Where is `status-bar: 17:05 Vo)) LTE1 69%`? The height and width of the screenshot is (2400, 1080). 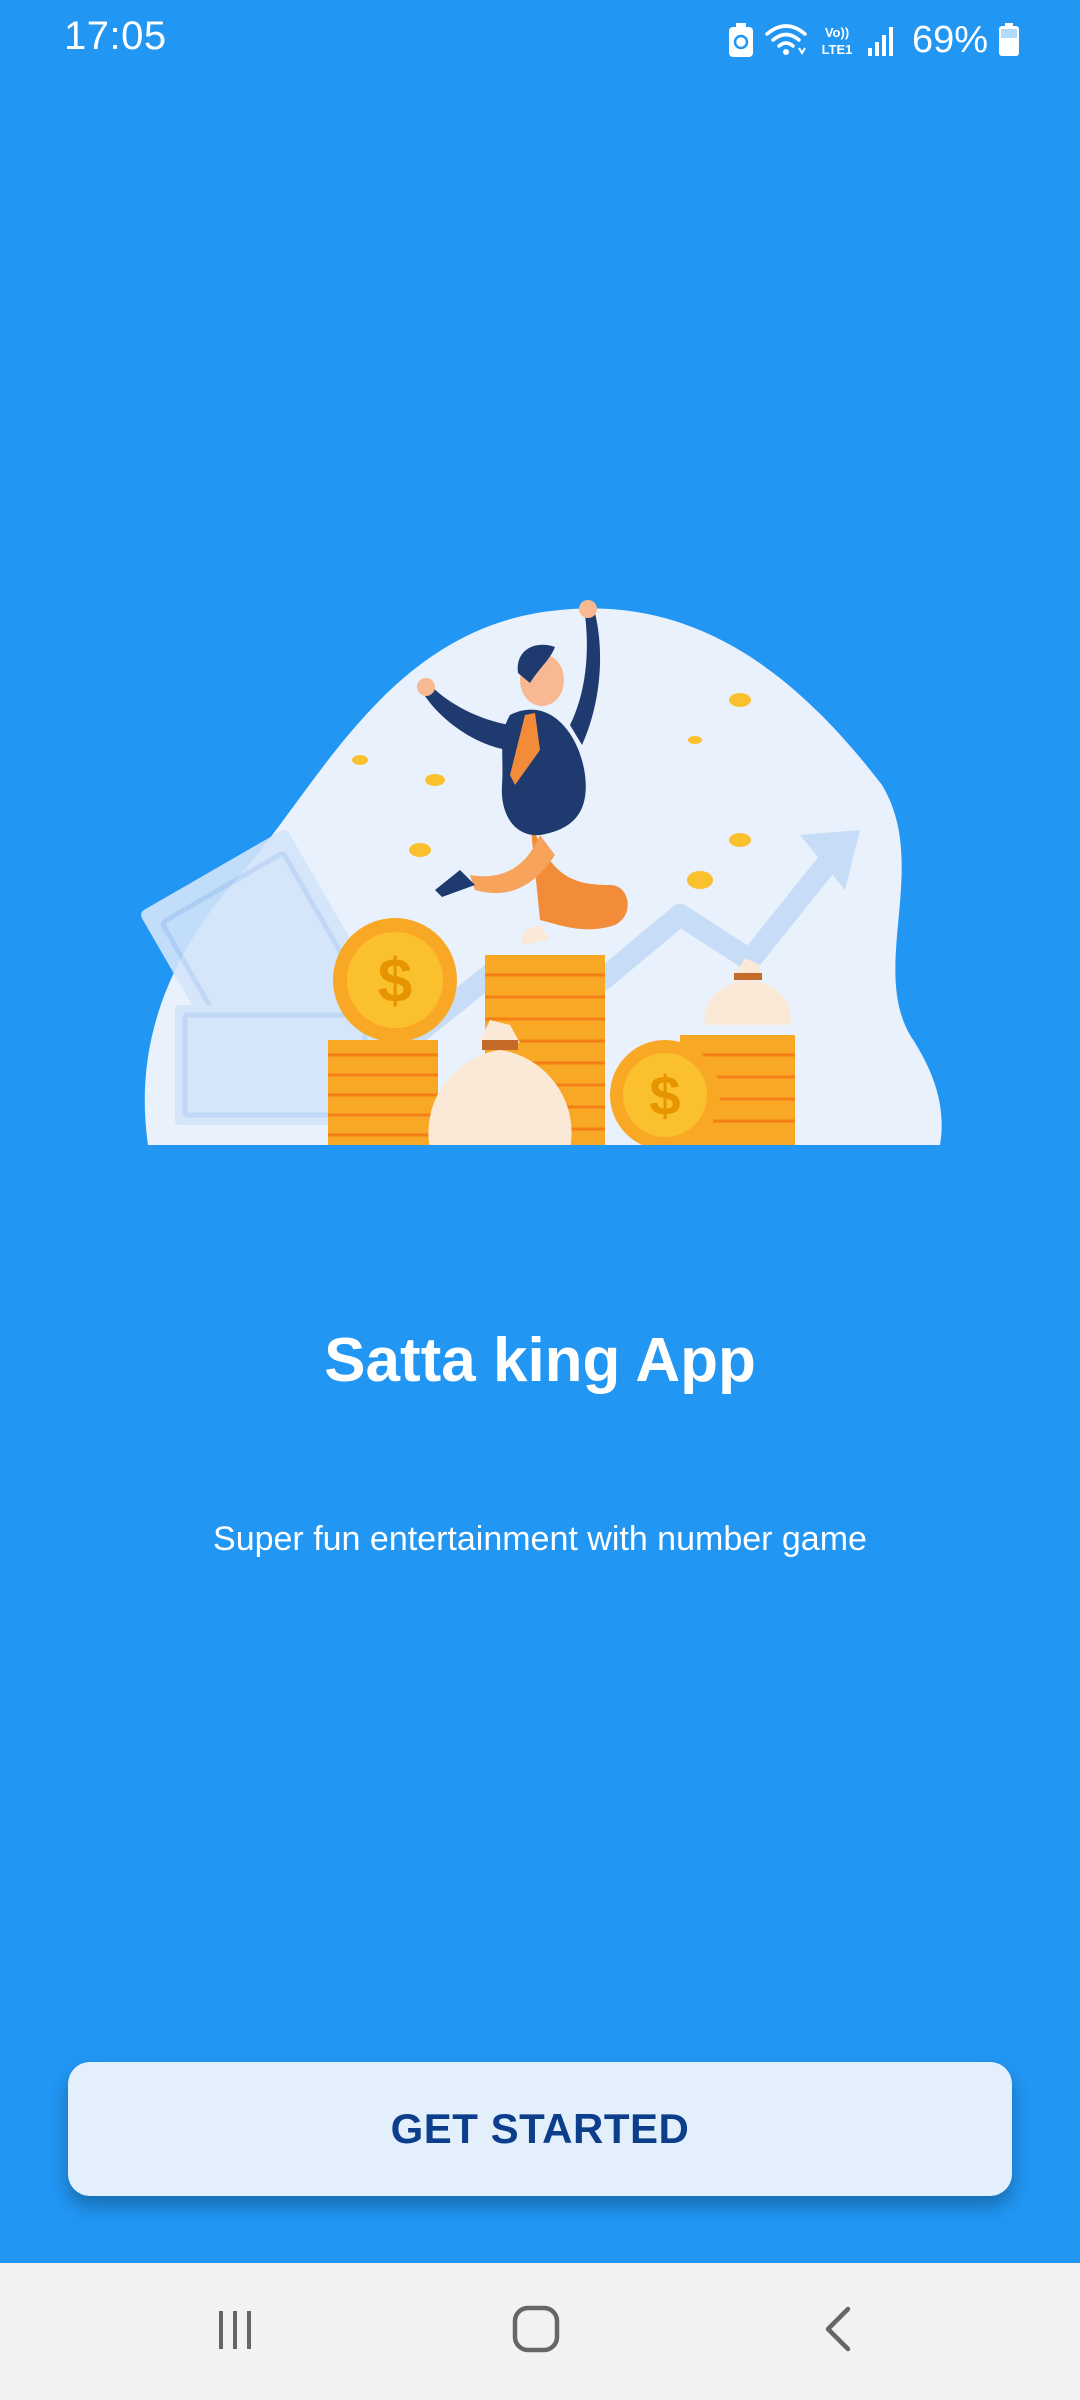
status-bar: 17:05 Vo)) LTE1 69% is located at coordinates (540, 40).